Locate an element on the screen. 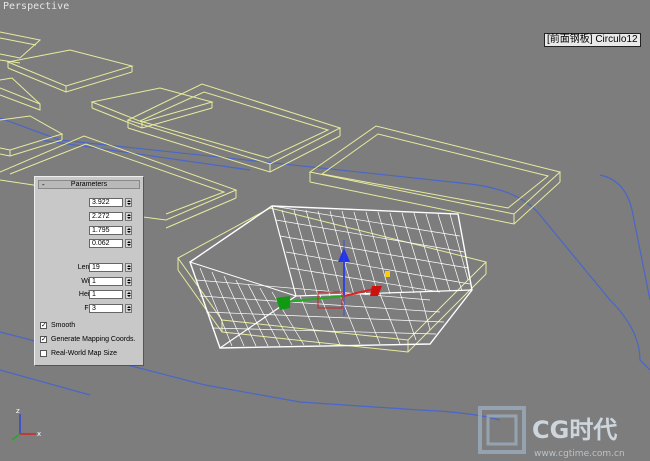 This screenshot has height=461, width=650. height-segs-input: 1 is located at coordinates (106, 294).